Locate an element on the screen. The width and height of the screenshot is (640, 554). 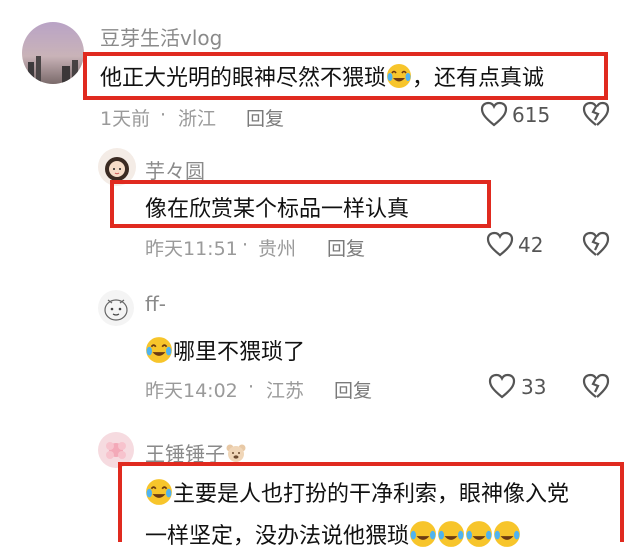
comment-time: 1天前 is located at coordinates (125, 119).